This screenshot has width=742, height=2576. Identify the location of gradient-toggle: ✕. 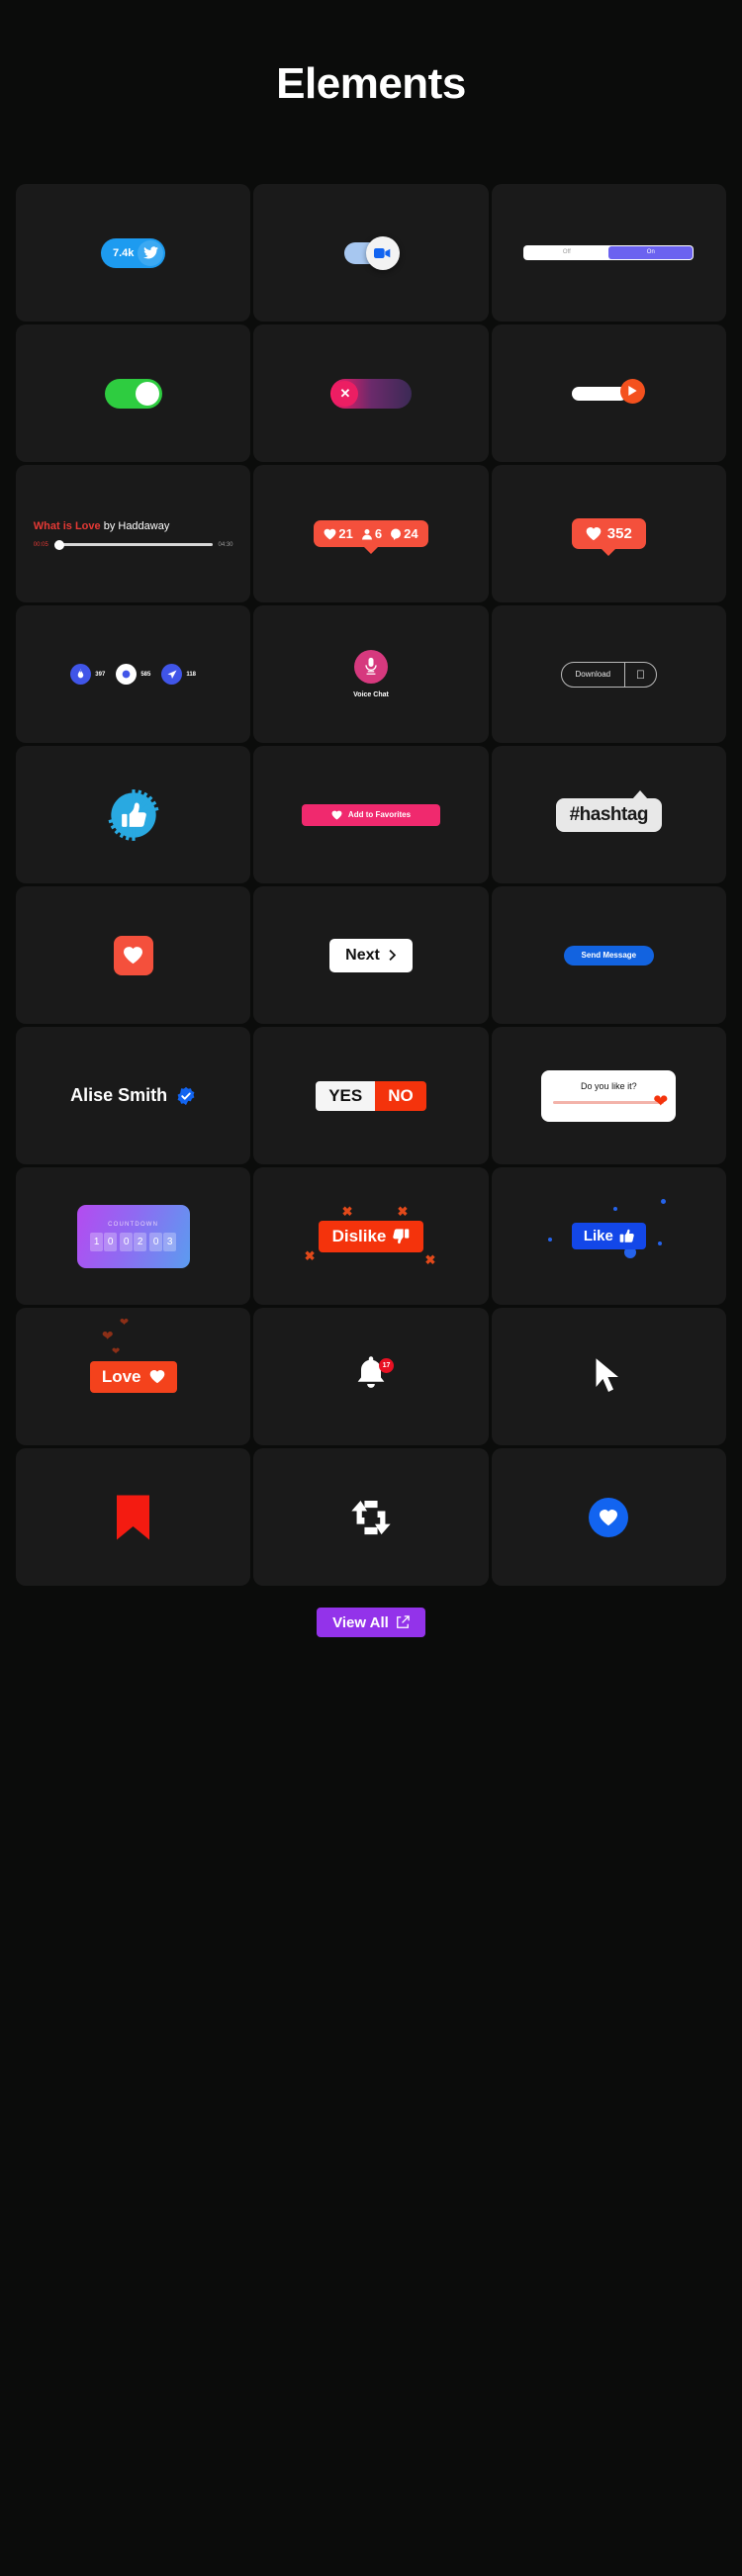
(370, 393).